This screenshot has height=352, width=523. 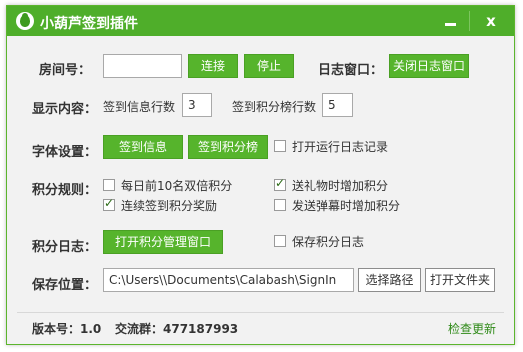 I want to click on close-button: x, so click(x=491, y=21).